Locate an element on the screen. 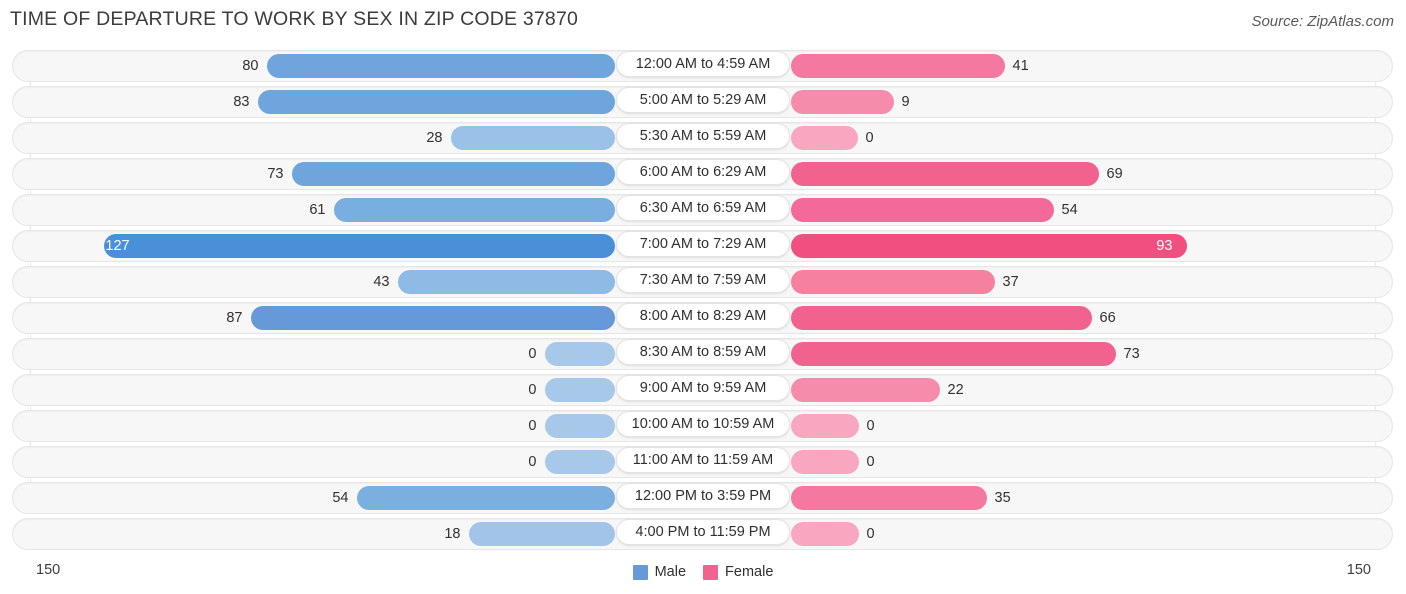 This screenshot has width=1406, height=594. bar-row: 54 35 12:00 PM to 3:59 PM is located at coordinates (703, 498).